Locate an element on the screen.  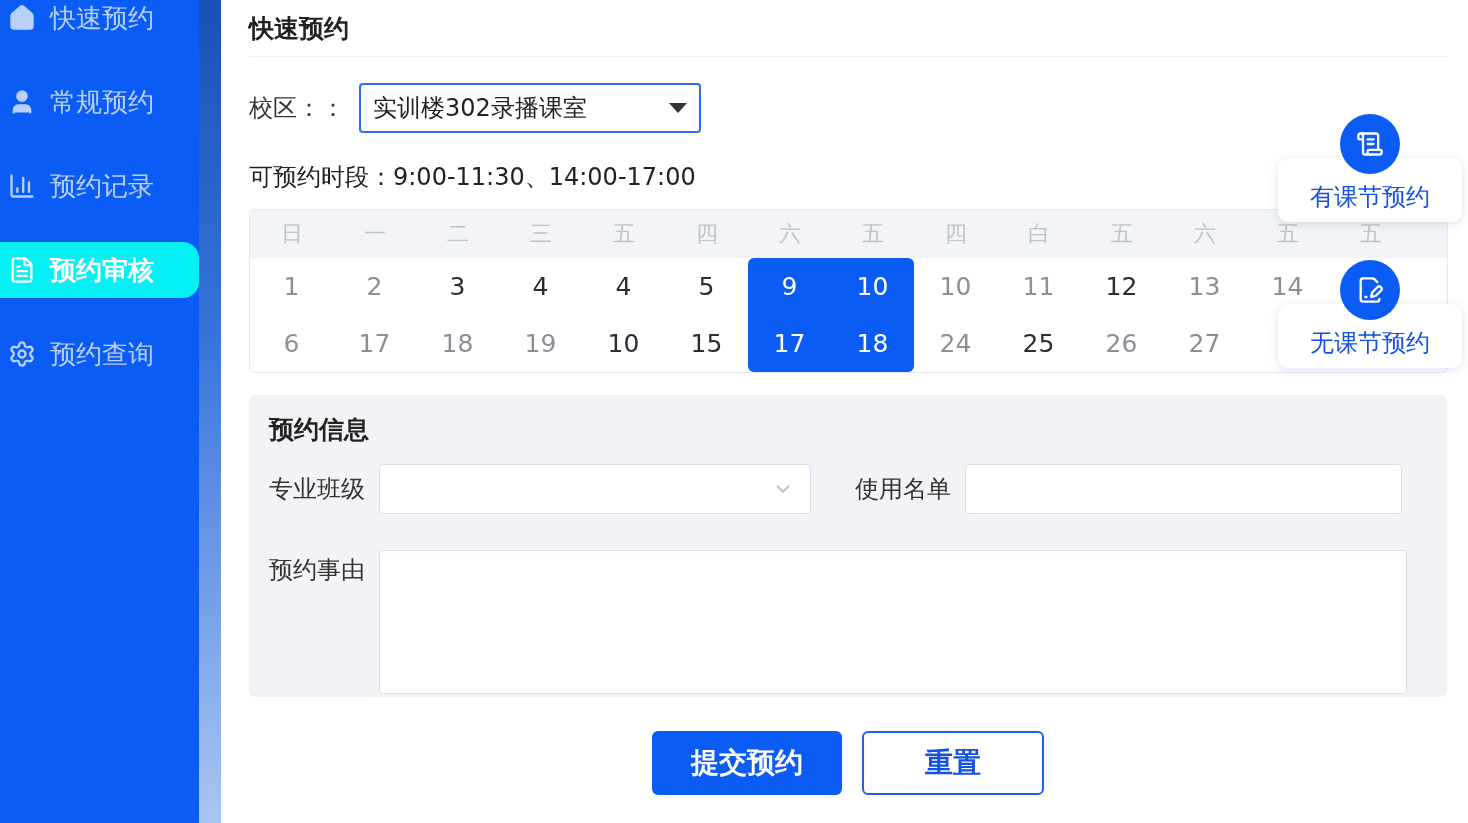
calendar-day: 27 is located at coordinates (1204, 343).